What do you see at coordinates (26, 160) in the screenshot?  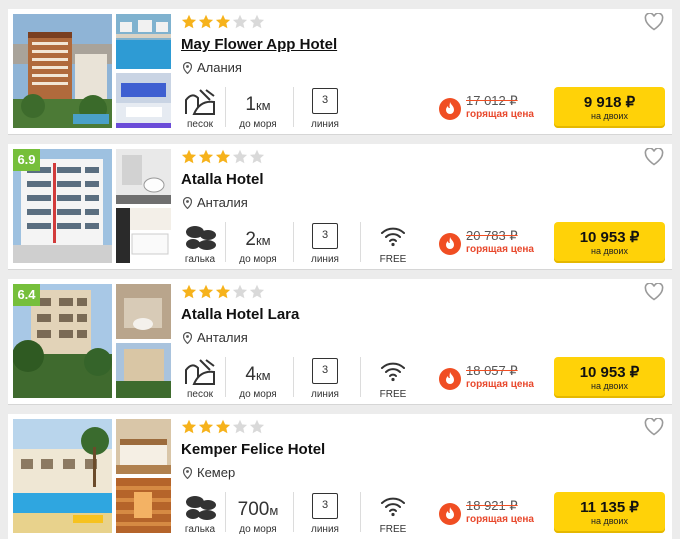 I see `review-score-badge: 6.9` at bounding box center [26, 160].